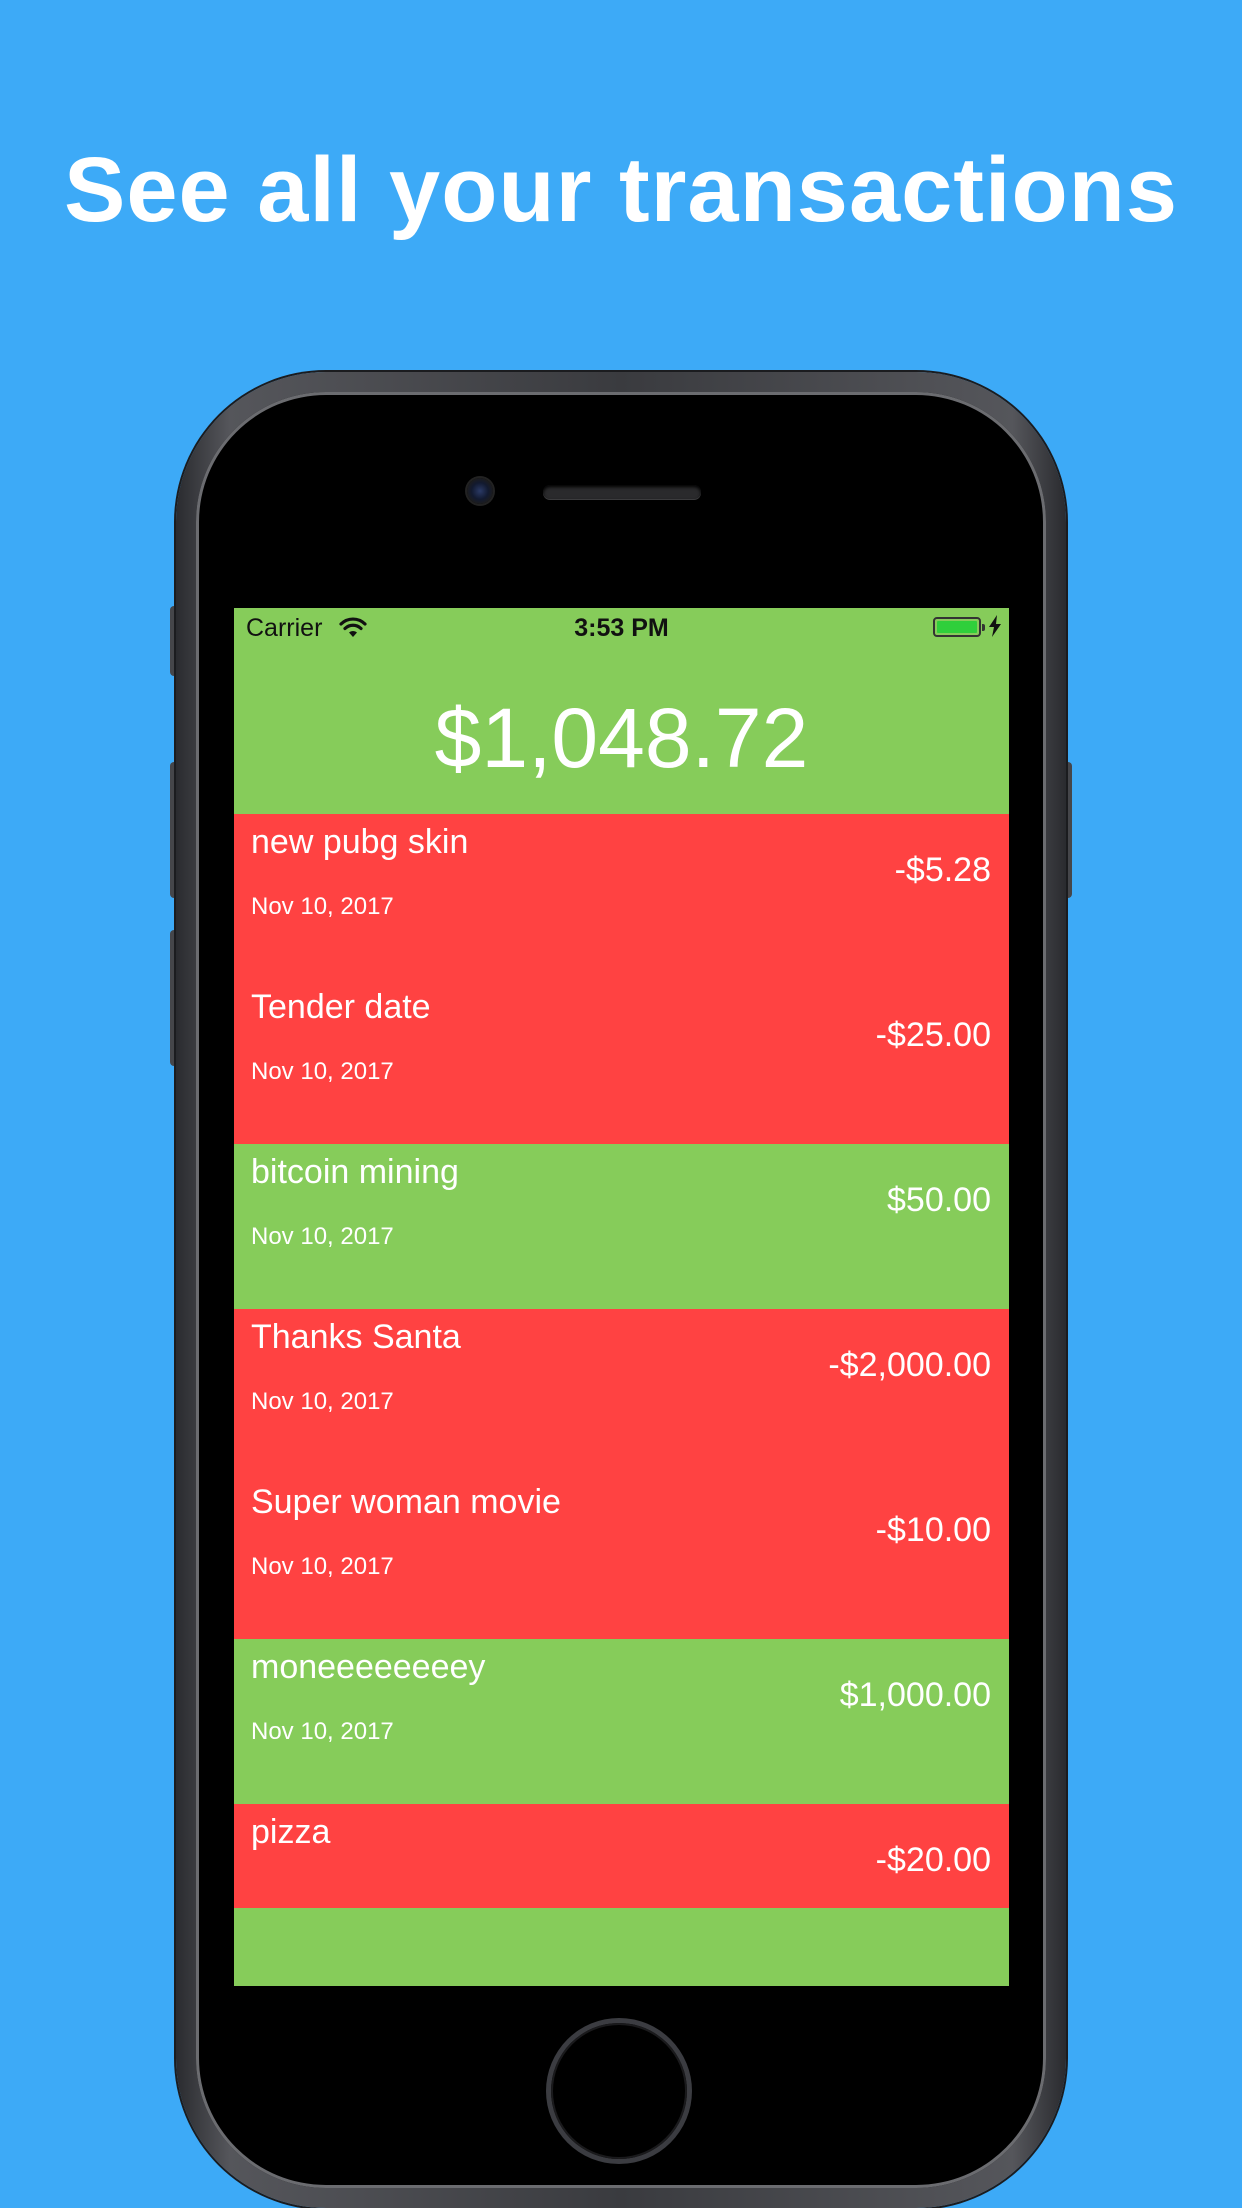 This screenshot has width=1242, height=2208. What do you see at coordinates (933, 1035) in the screenshot?
I see `transaction-amount: -$25.00` at bounding box center [933, 1035].